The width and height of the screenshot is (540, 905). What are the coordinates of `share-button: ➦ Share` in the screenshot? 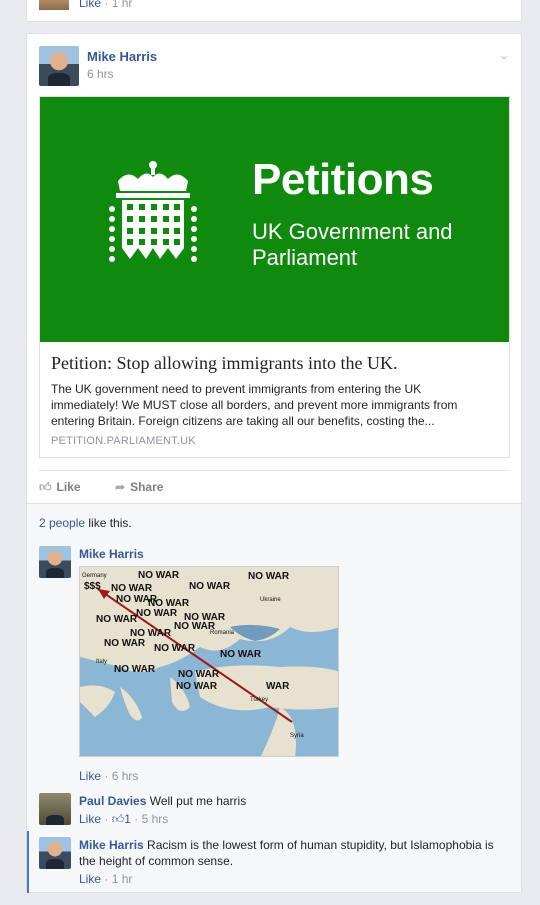 It's located at (139, 487).